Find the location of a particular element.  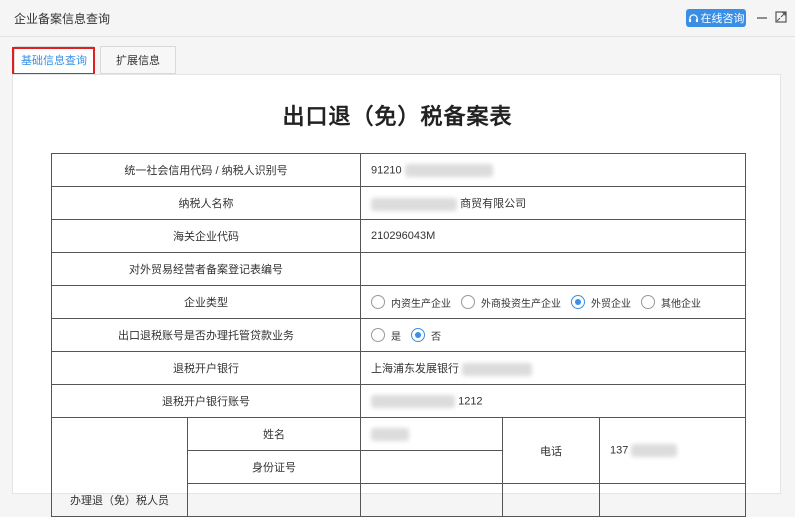

handler-phone-label: 电话 is located at coordinates (551, 450).